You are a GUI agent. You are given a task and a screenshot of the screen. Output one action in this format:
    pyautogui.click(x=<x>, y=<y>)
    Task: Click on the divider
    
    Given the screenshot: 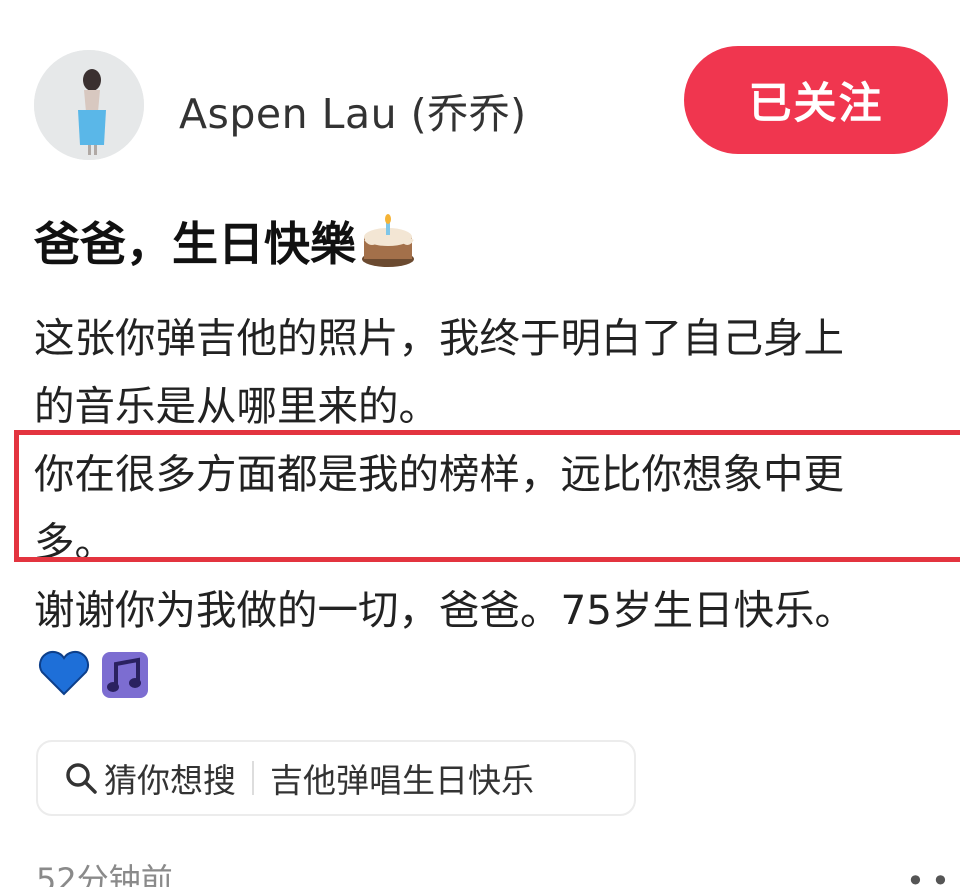 What is the action you would take?
    pyautogui.click(x=253, y=778)
    